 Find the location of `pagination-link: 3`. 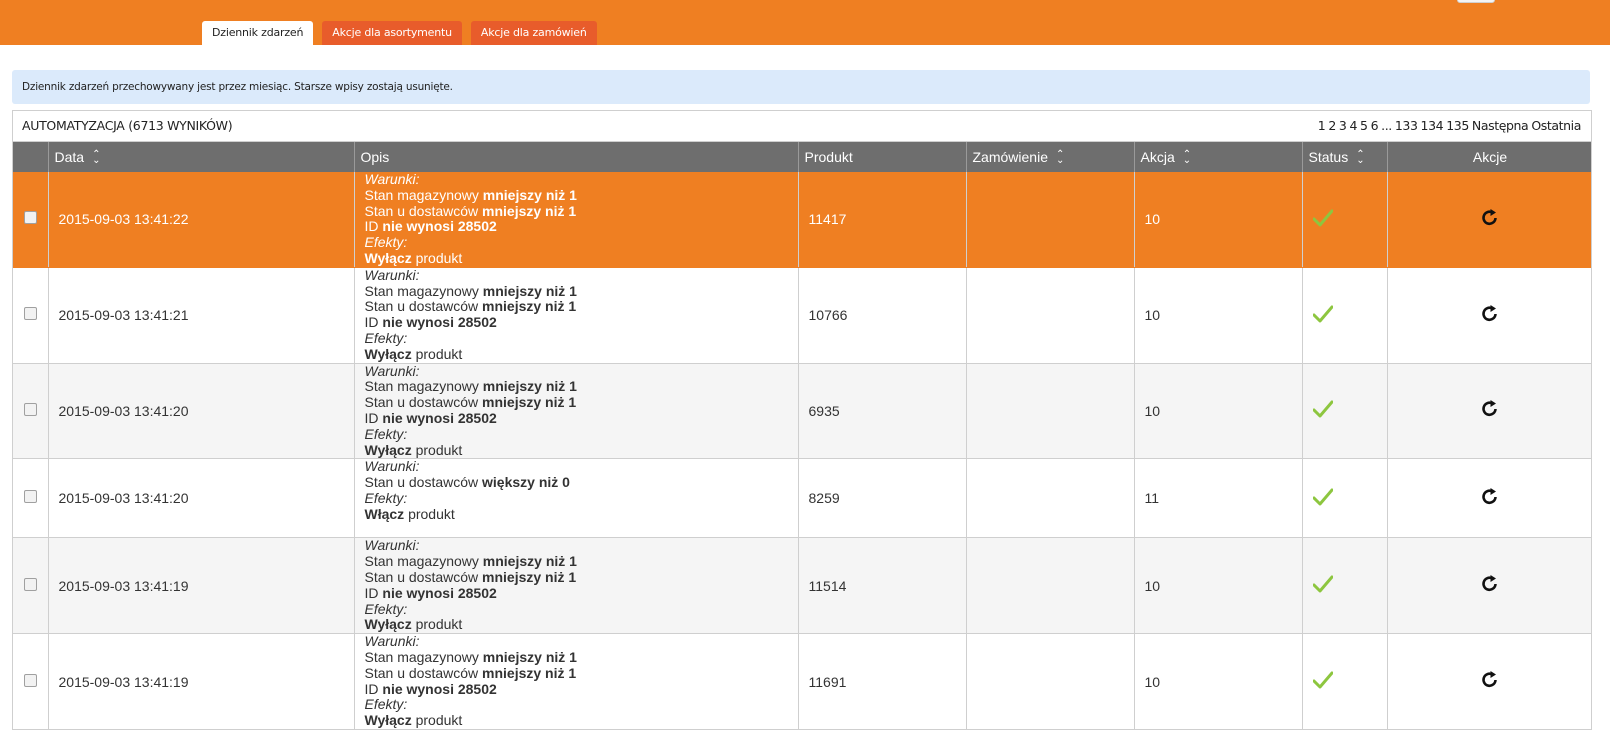

pagination-link: 3 is located at coordinates (1343, 125).